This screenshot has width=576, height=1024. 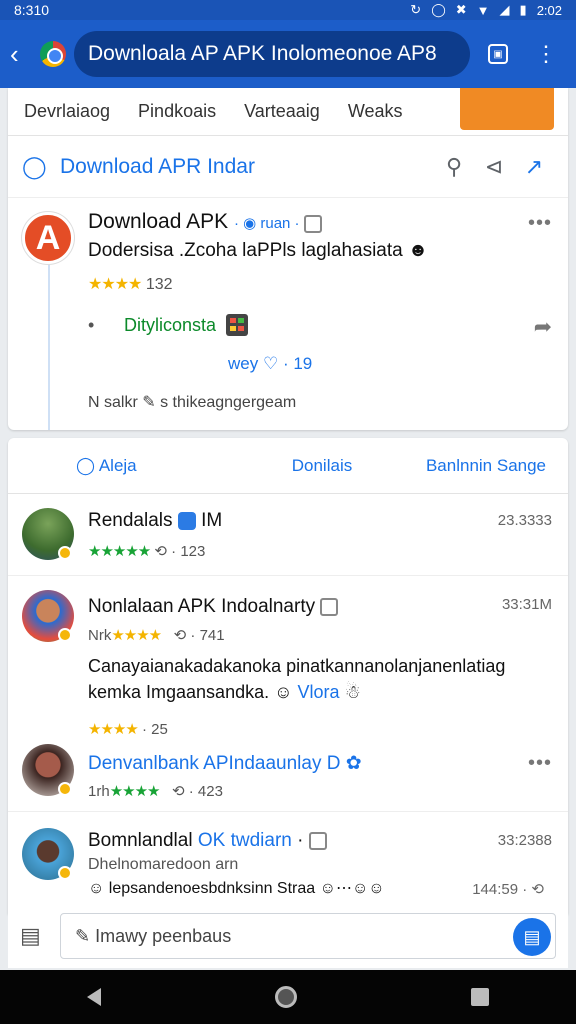 I want to click on battery-icon: ▮, so click(x=523, y=9).